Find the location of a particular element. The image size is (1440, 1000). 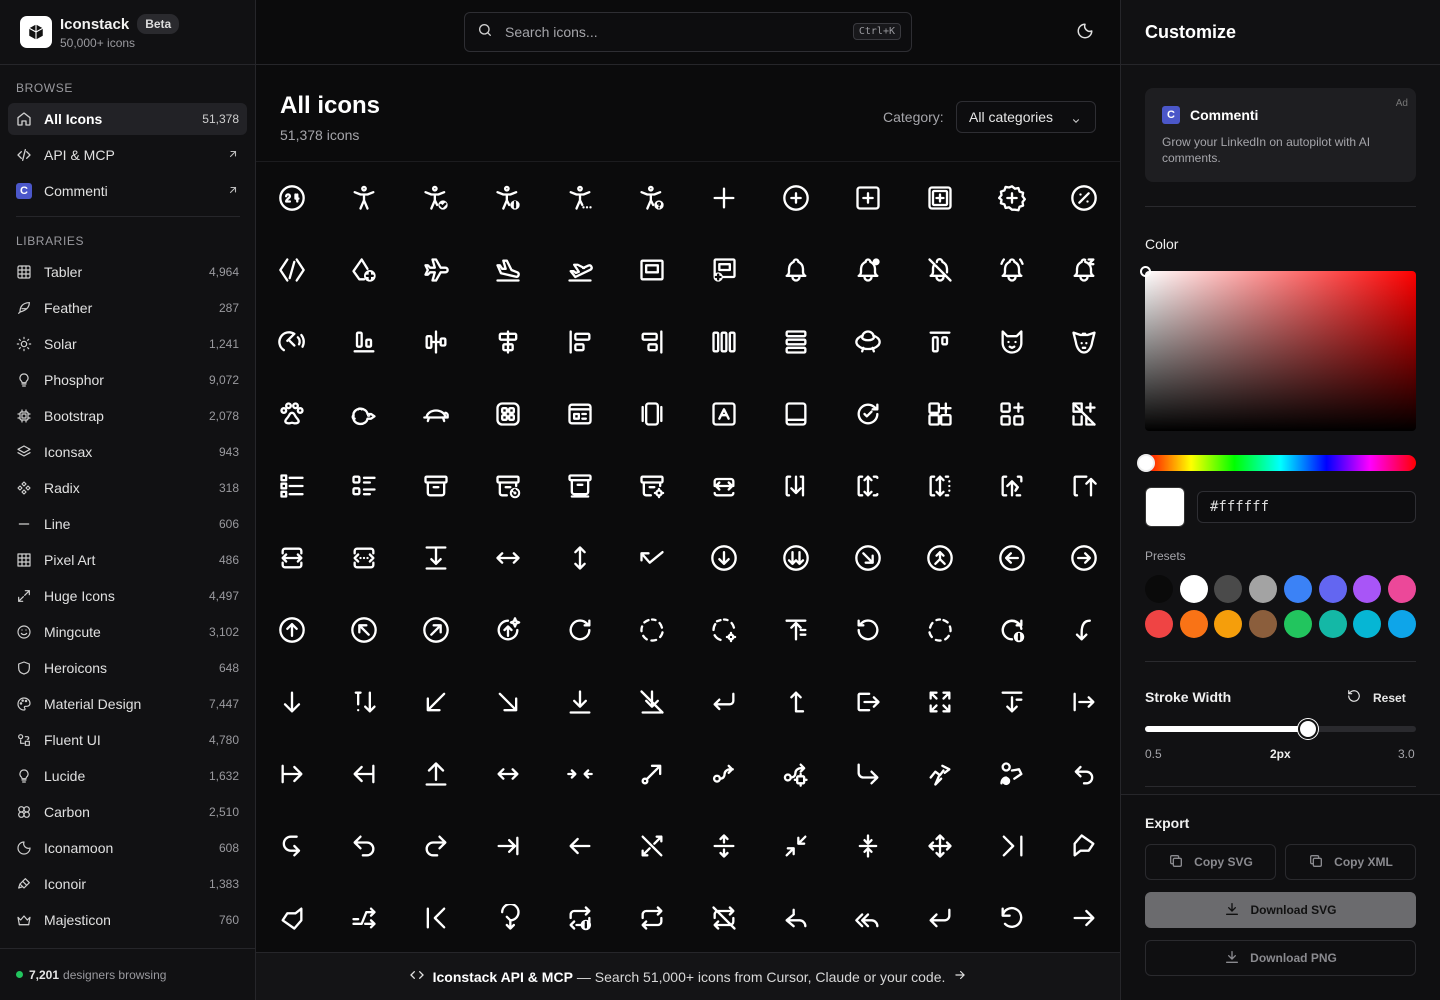

plus-icon is located at coordinates (724, 198).